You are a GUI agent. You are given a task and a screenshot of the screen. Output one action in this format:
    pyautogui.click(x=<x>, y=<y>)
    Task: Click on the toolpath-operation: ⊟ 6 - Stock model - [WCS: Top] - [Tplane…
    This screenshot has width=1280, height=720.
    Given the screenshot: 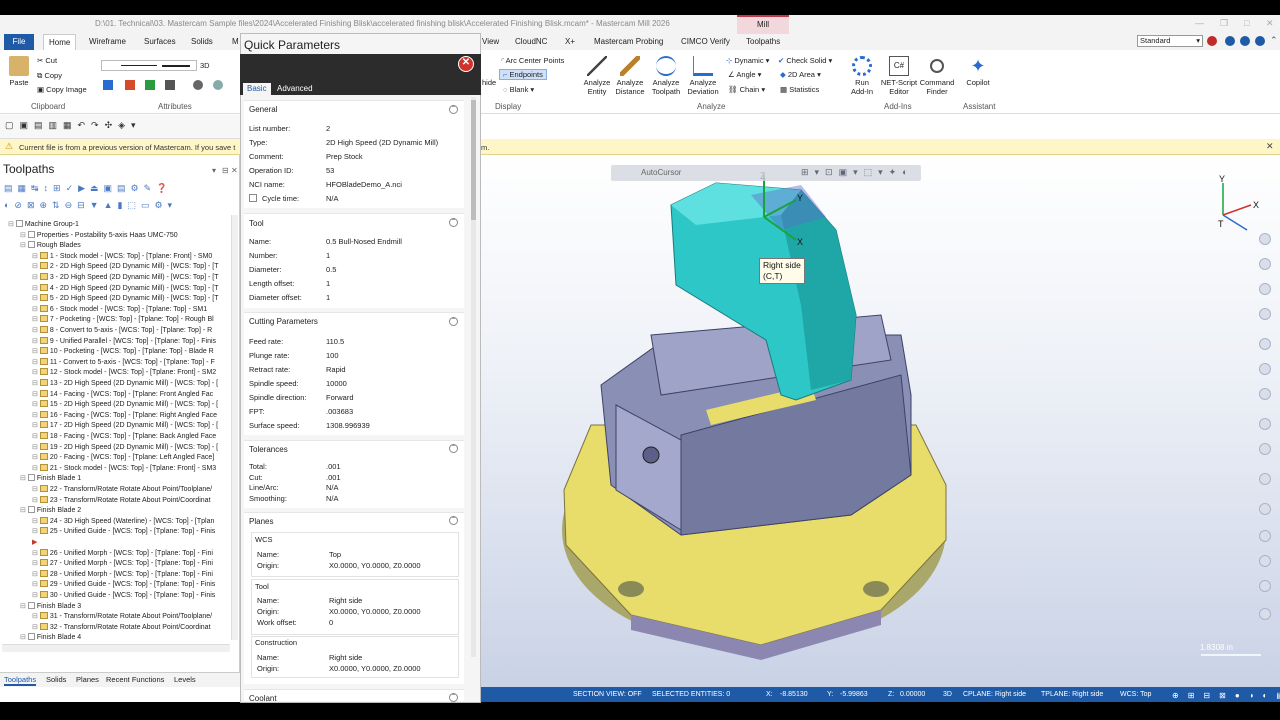 What is the action you would take?
    pyautogui.click(x=131, y=309)
    